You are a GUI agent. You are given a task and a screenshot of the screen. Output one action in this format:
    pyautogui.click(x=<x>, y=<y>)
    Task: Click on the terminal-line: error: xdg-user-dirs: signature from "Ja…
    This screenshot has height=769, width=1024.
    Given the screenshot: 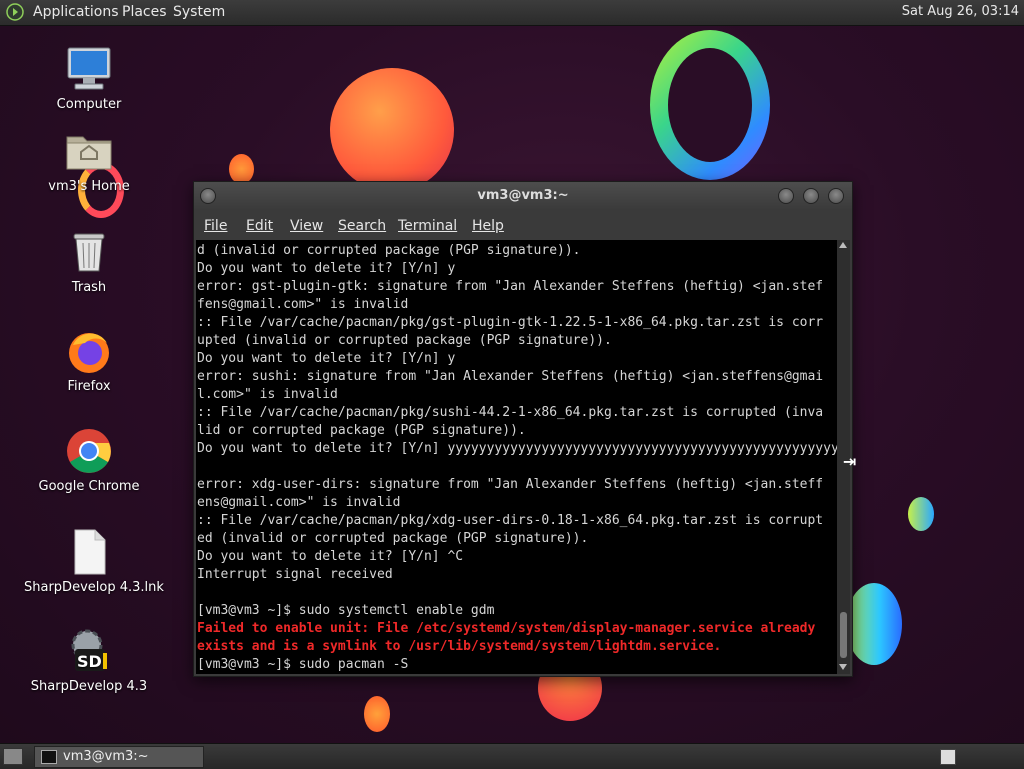 What is the action you would take?
    pyautogui.click(x=510, y=484)
    